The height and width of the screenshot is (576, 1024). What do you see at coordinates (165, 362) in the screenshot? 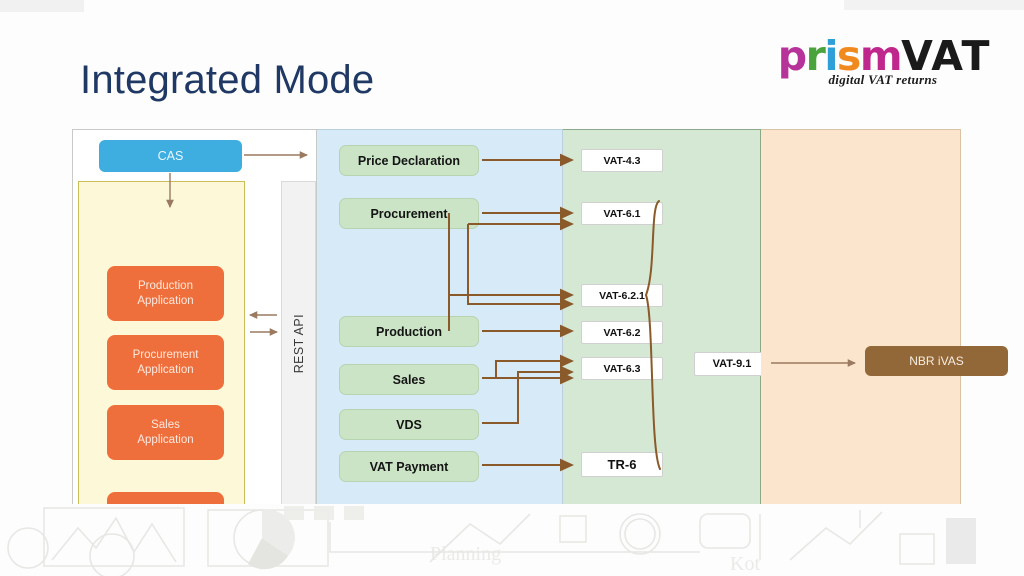
I see `procurement-application-box: Procurement Application` at bounding box center [165, 362].